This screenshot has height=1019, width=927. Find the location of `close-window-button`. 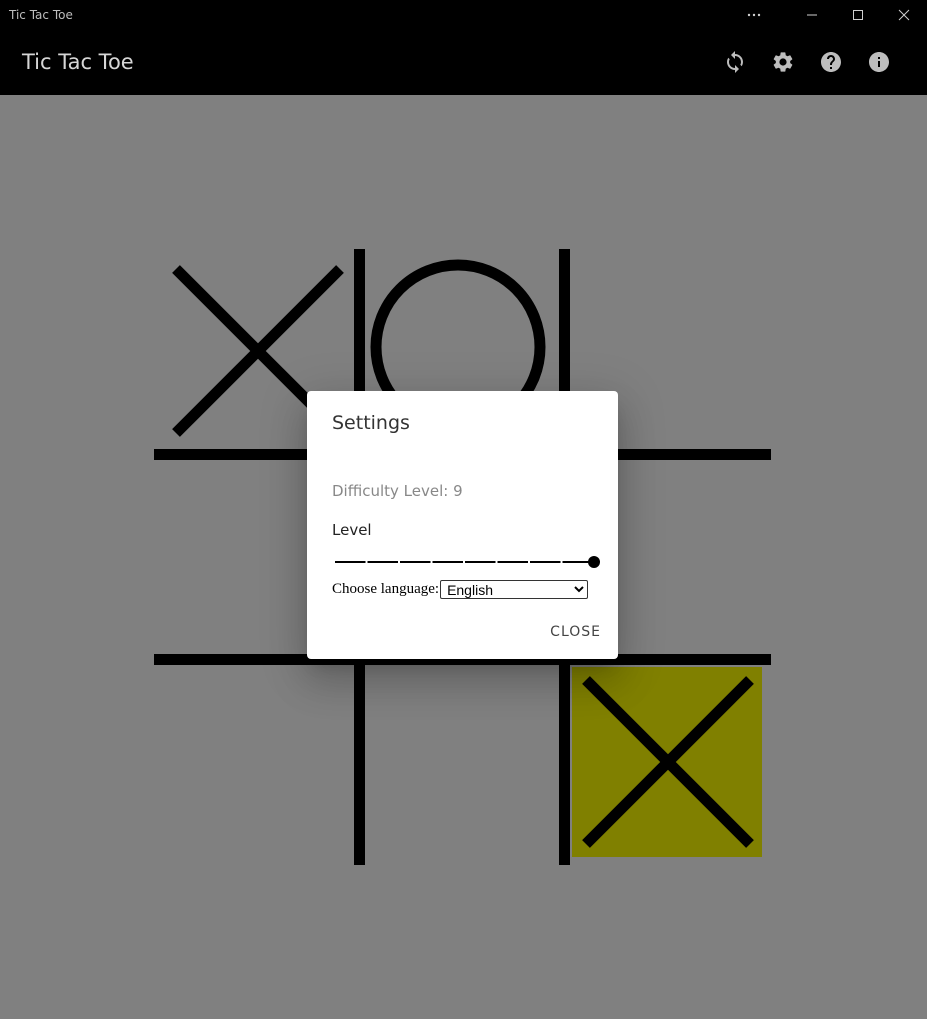

close-window-button is located at coordinates (904, 15).